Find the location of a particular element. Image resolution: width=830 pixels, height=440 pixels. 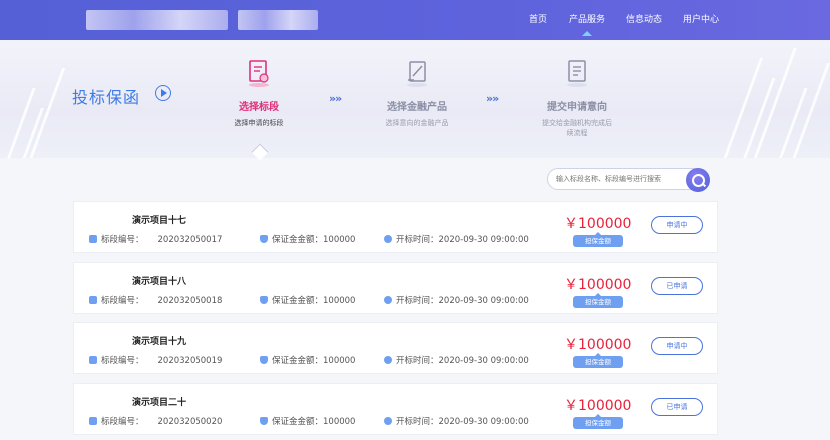

project-name: 演示项目十八 is located at coordinates (159, 282).